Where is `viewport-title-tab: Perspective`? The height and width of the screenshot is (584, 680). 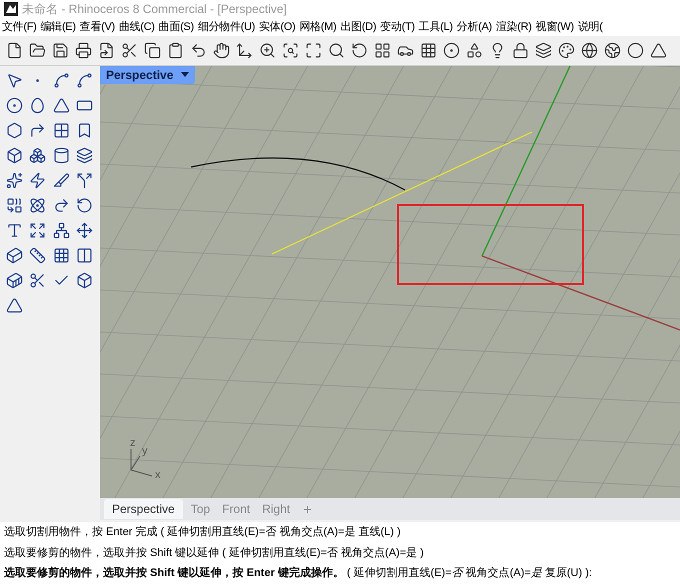
viewport-title-tab: Perspective is located at coordinates (148, 75).